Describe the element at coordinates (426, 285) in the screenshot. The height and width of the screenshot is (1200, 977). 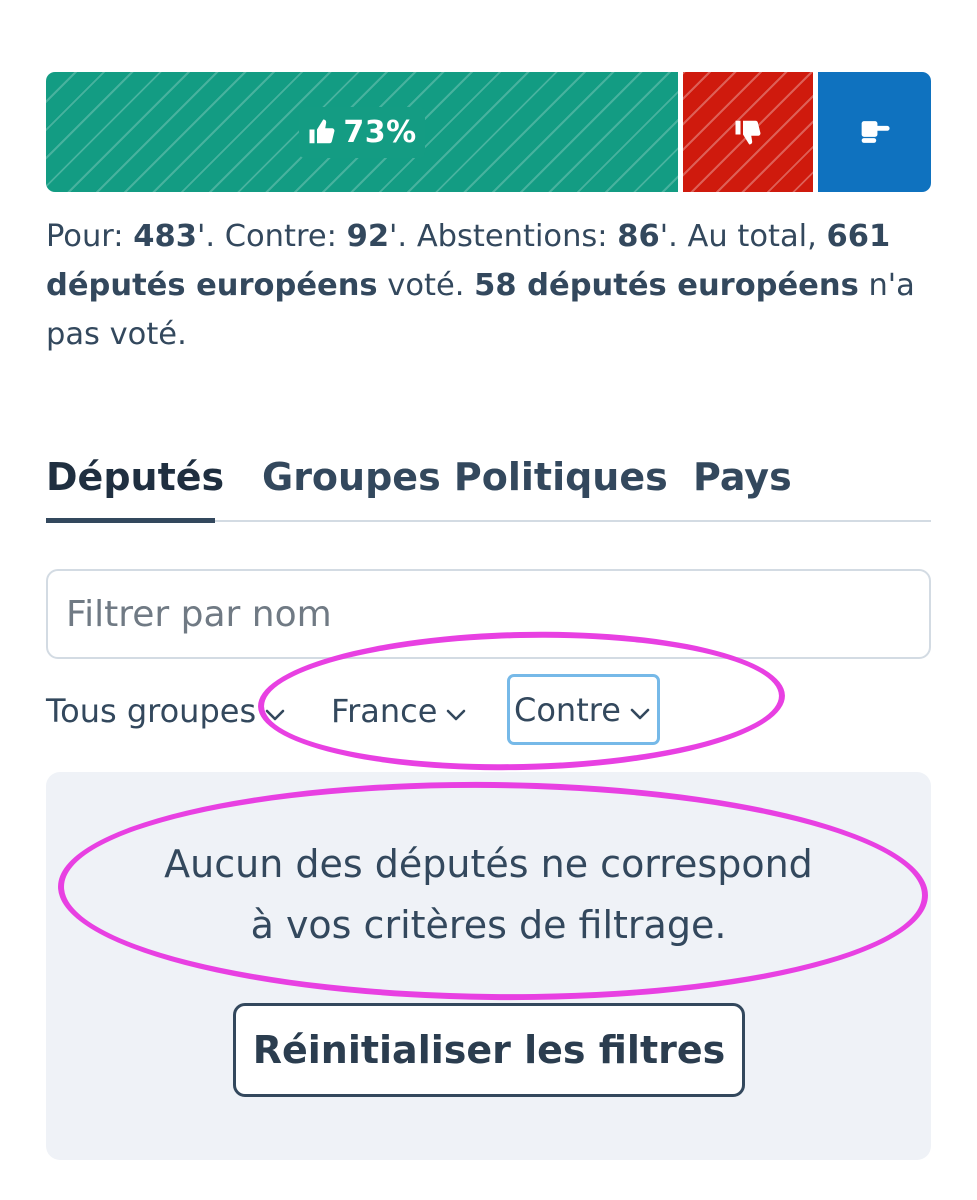
I see `summary-voted-text: voté.` at that location.